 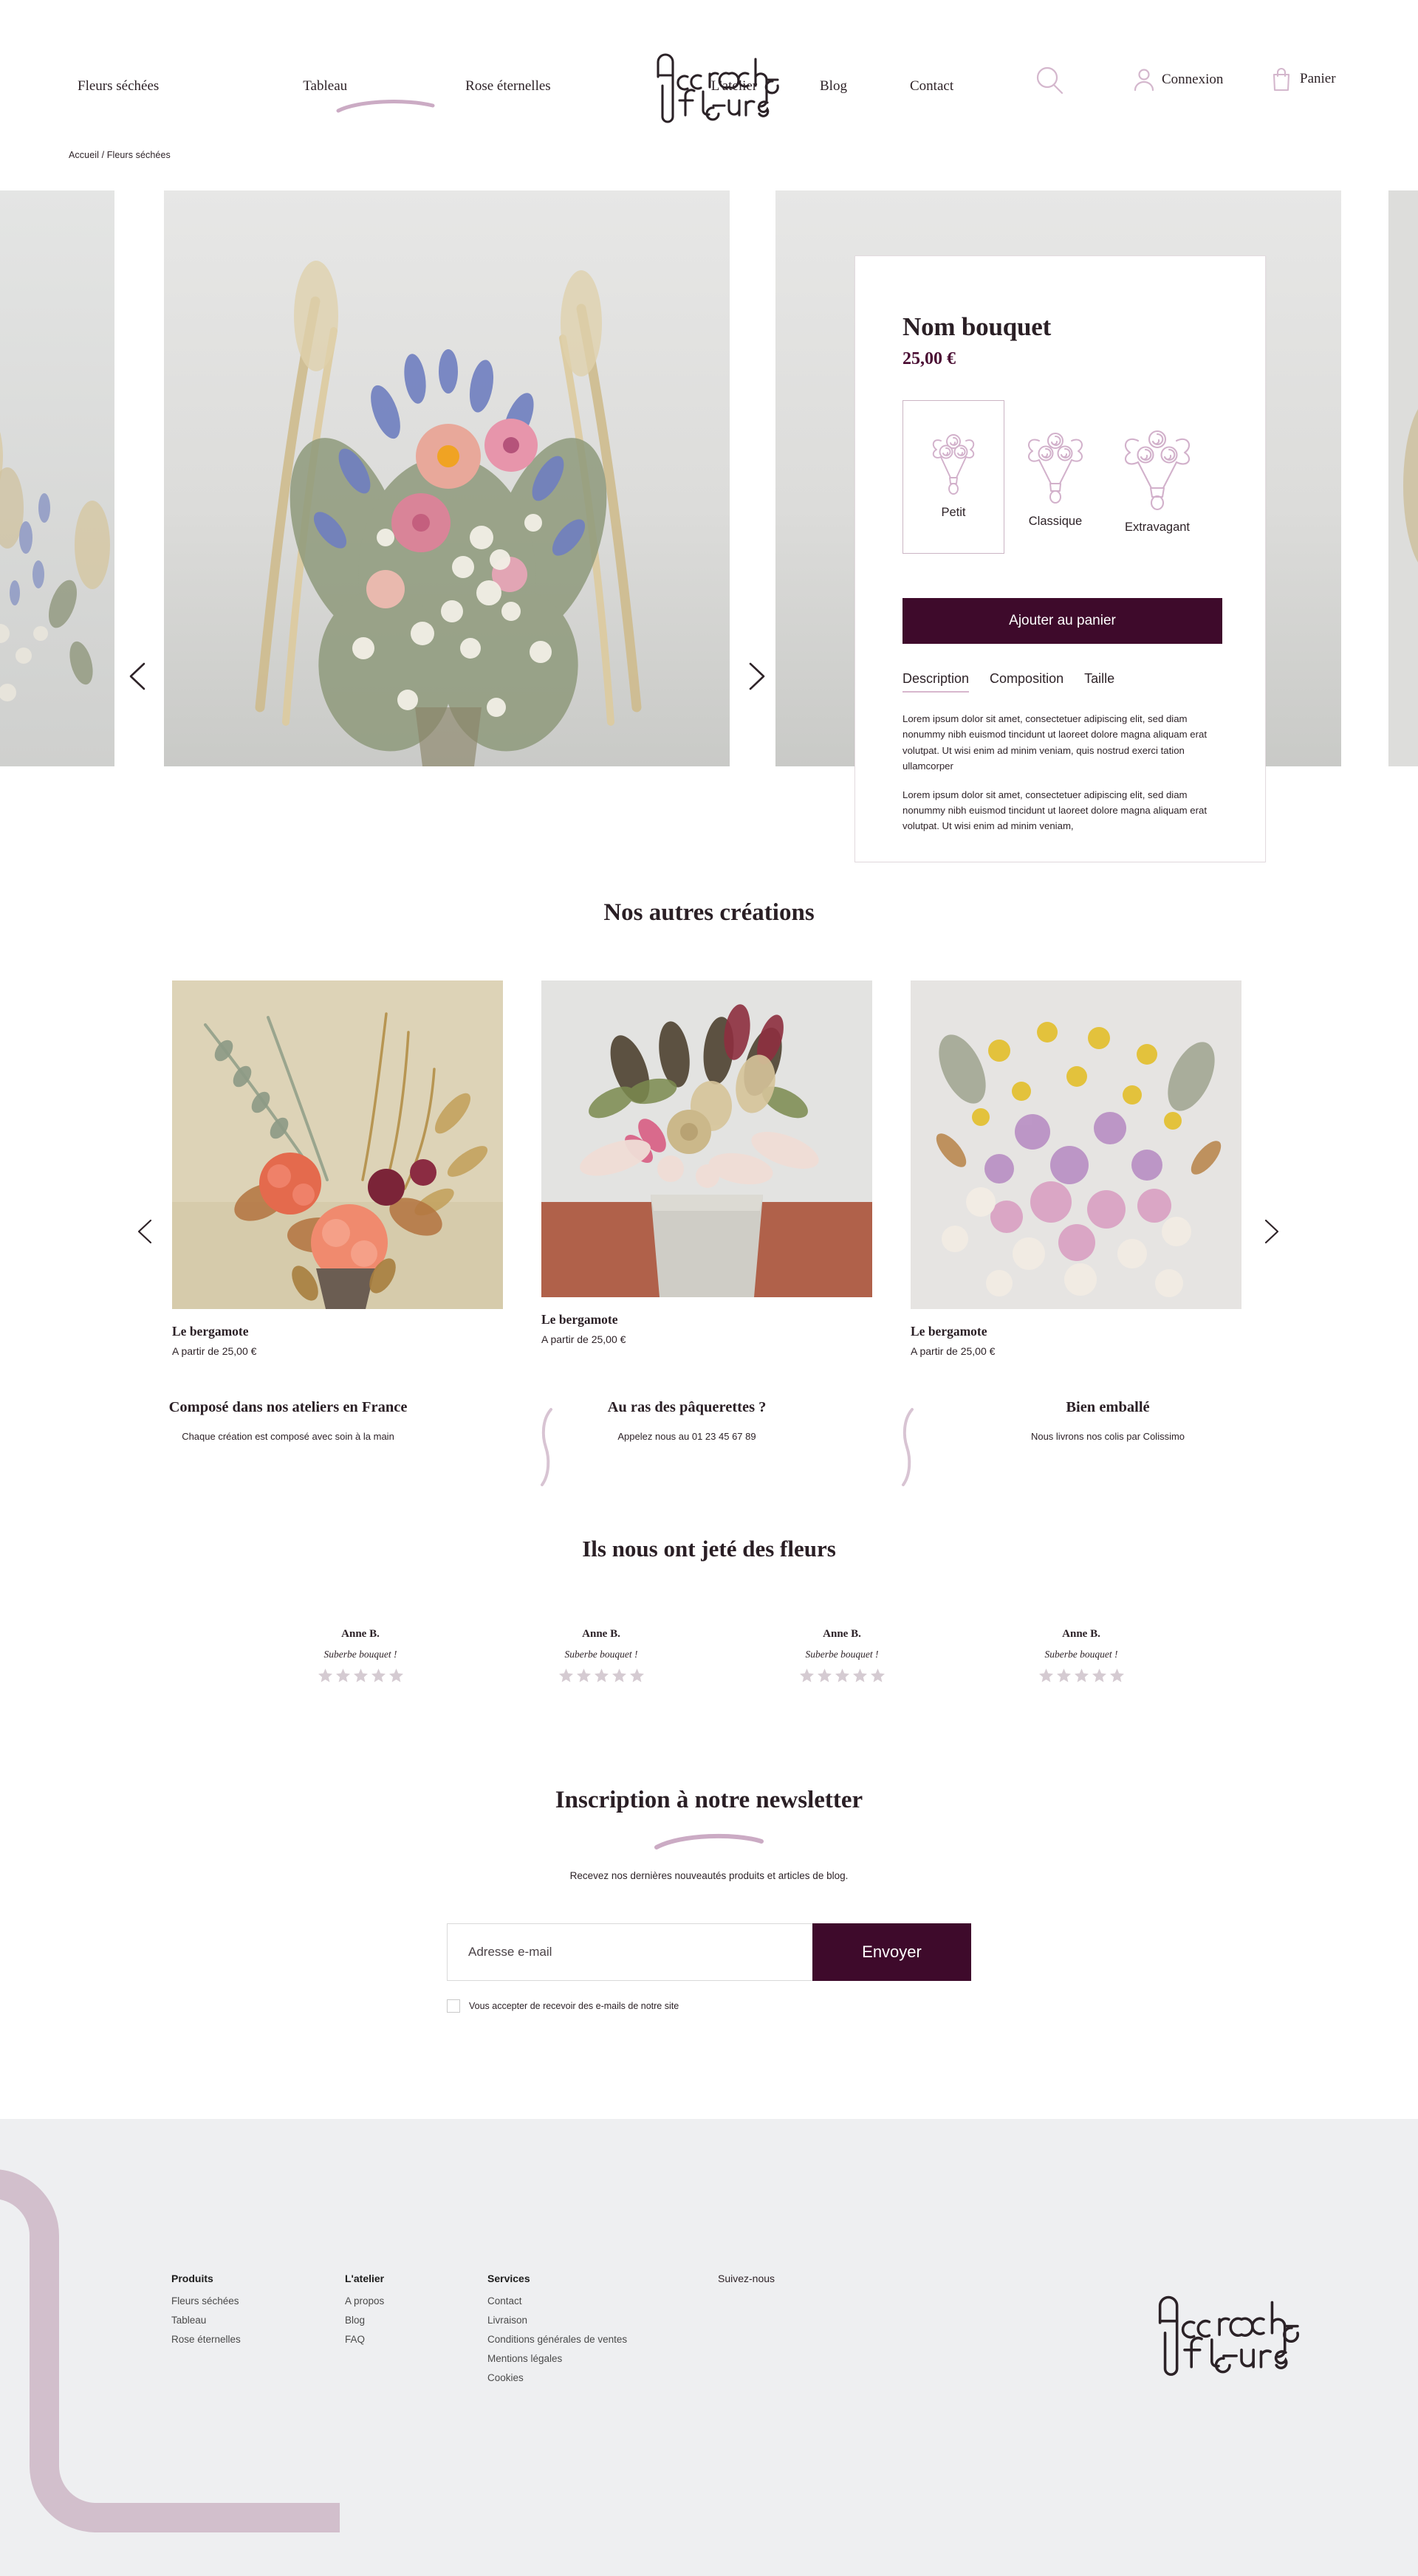 I want to click on cart-button: Panier, so click(x=1303, y=79).